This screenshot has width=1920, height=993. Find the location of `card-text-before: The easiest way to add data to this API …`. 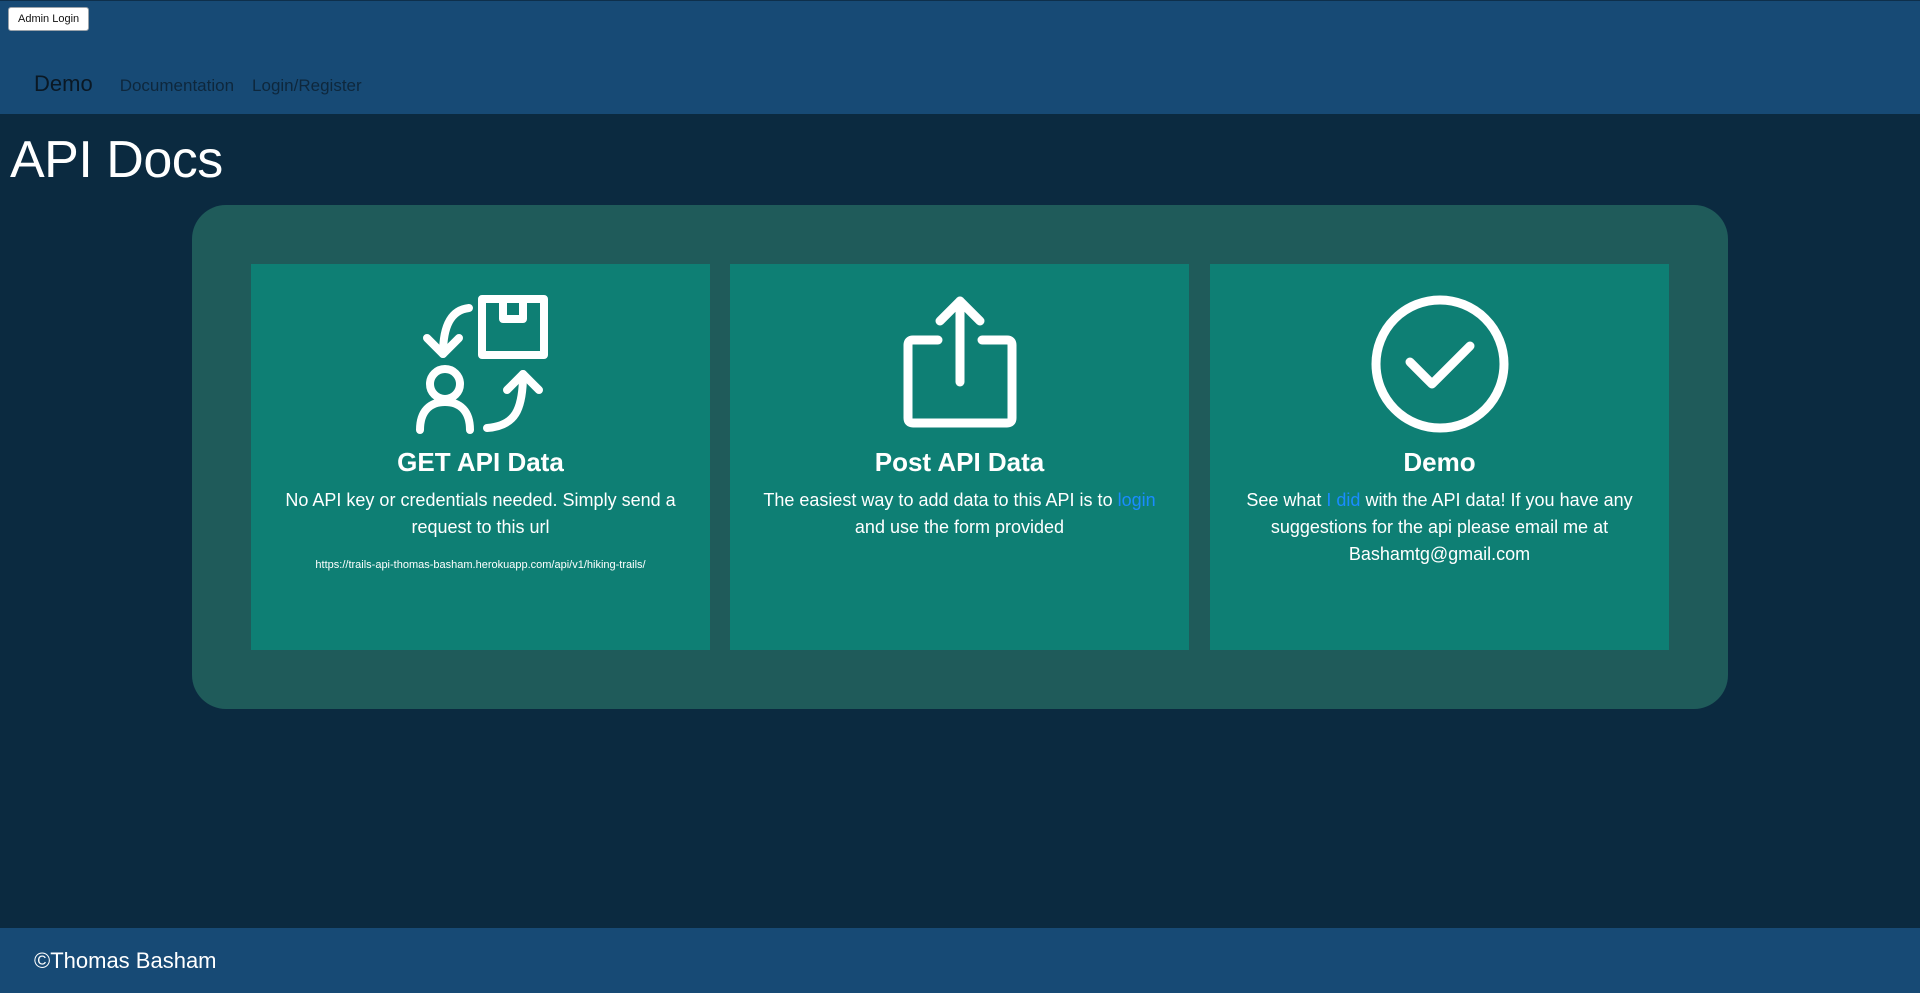

card-text-before: The easiest way to add data to this API … is located at coordinates (940, 500).